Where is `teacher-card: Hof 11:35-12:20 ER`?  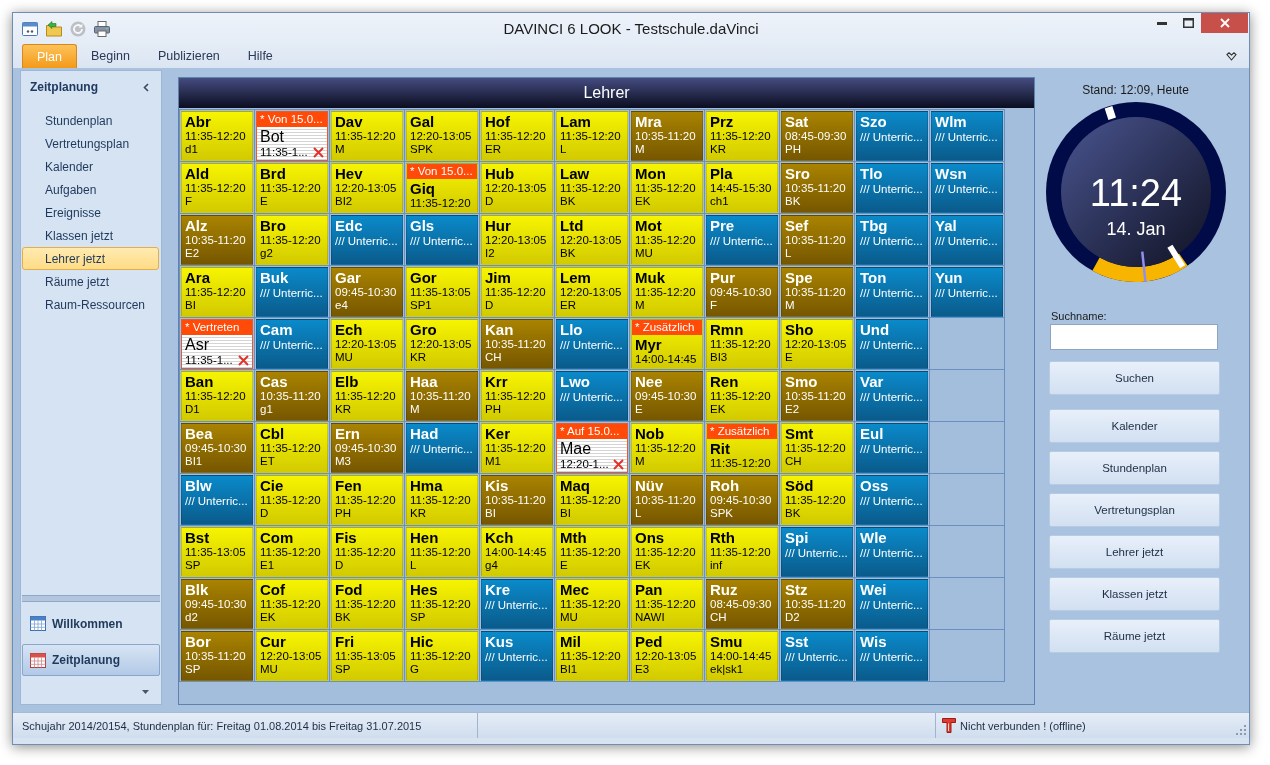
teacher-card: Hof 11:35-12:20 ER is located at coordinates (517, 136).